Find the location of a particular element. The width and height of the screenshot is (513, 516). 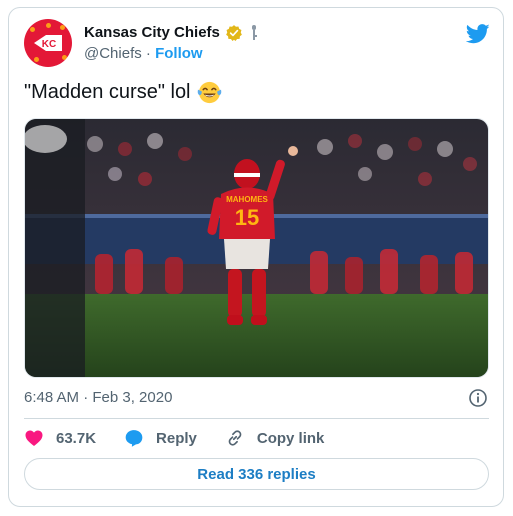

tweet-text-row: "Madden curse" lol is located at coordinates (123, 92).